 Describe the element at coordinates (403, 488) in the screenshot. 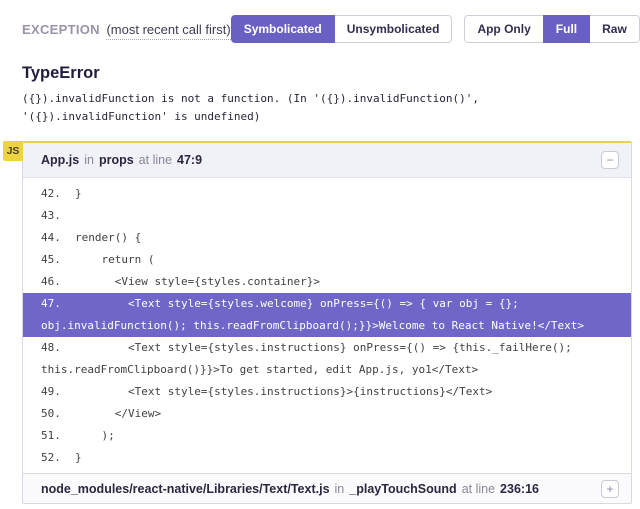

I see `frame-method-name: _playTouchSound` at that location.